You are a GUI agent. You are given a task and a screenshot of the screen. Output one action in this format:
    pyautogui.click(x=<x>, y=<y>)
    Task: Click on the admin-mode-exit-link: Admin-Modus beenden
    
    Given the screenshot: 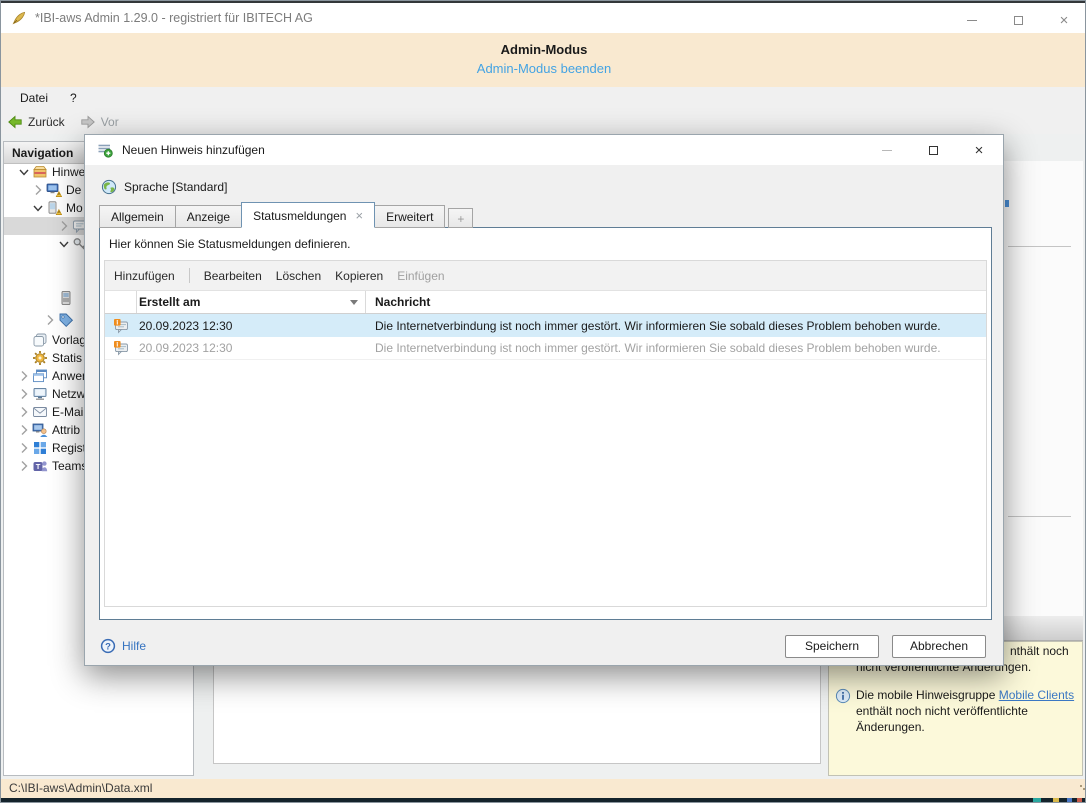 What is the action you would take?
    pyautogui.click(x=544, y=68)
    